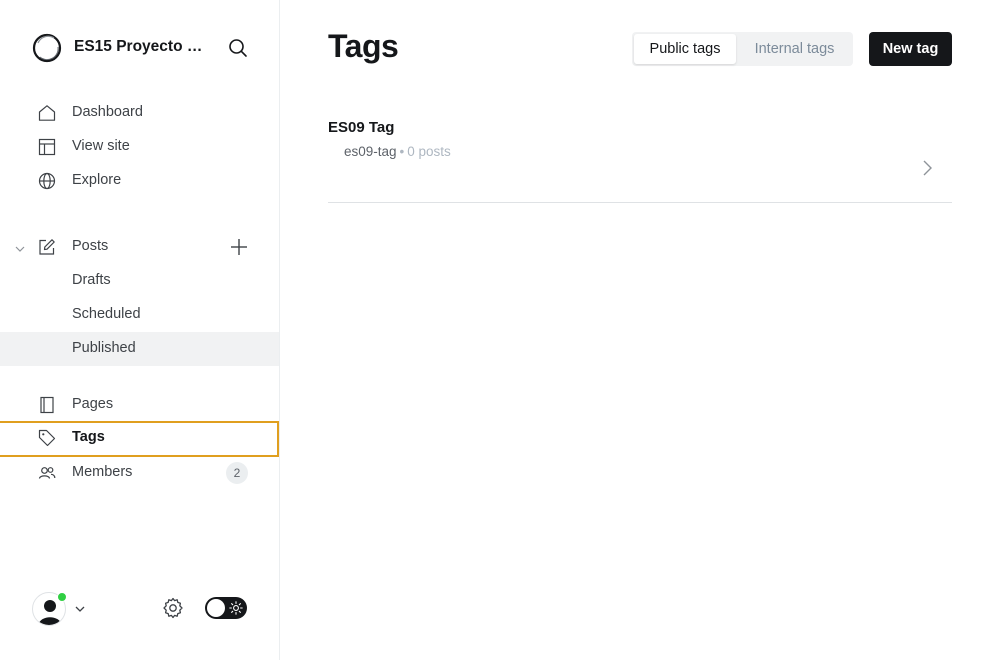  Describe the element at coordinates (47, 247) in the screenshot. I see `edit-icon` at that location.